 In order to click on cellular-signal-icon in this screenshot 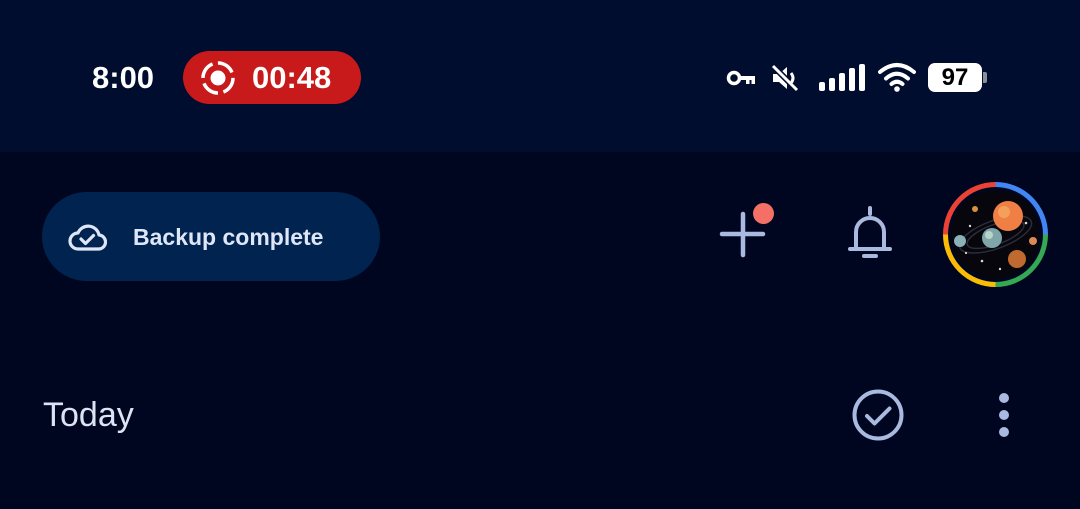, I will do `click(842, 77)`.